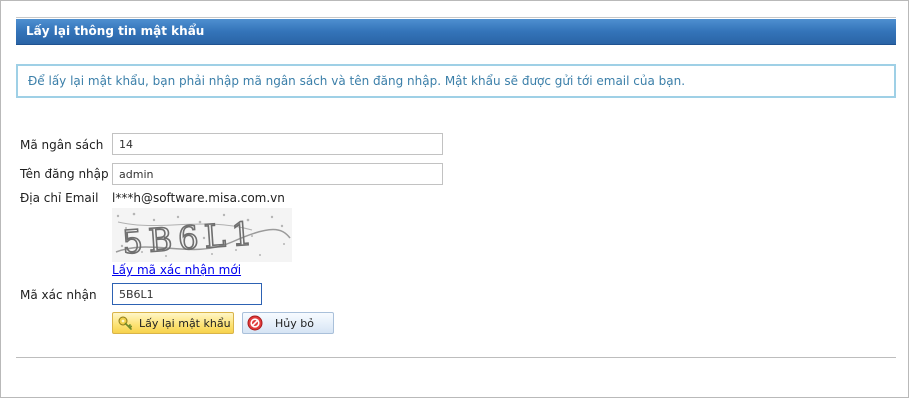  I want to click on captcha-image: 5B6L1, so click(202, 235).